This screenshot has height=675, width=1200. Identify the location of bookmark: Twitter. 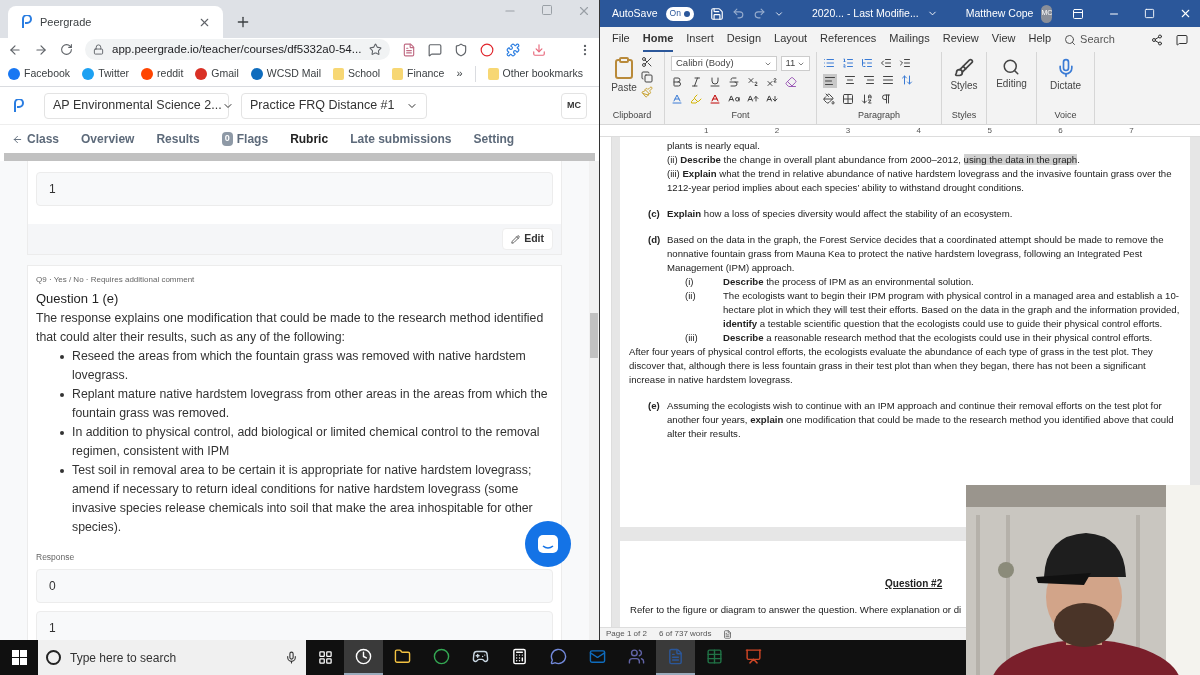
(106, 73).